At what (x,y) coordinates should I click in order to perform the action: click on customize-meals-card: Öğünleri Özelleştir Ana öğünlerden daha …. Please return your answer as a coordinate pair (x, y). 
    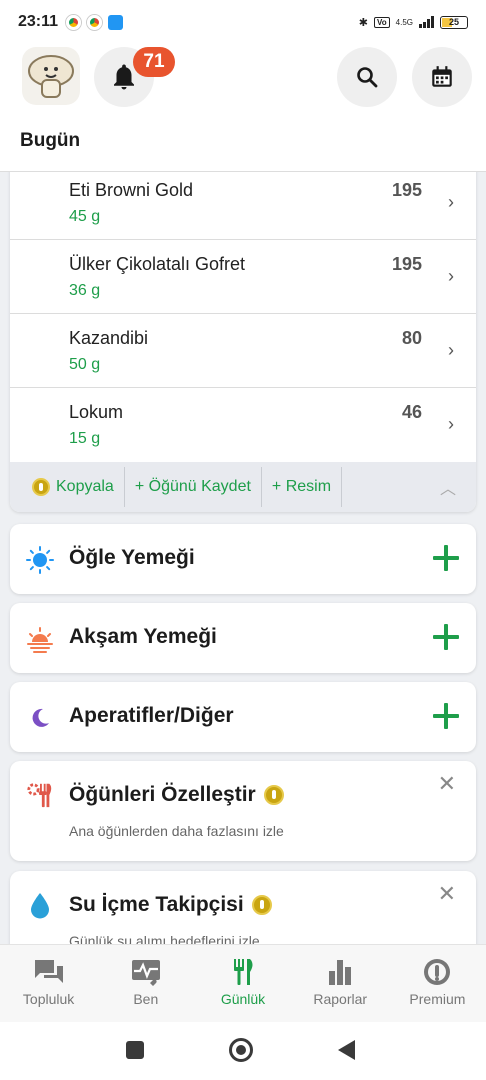
    Looking at the image, I should click on (243, 811).